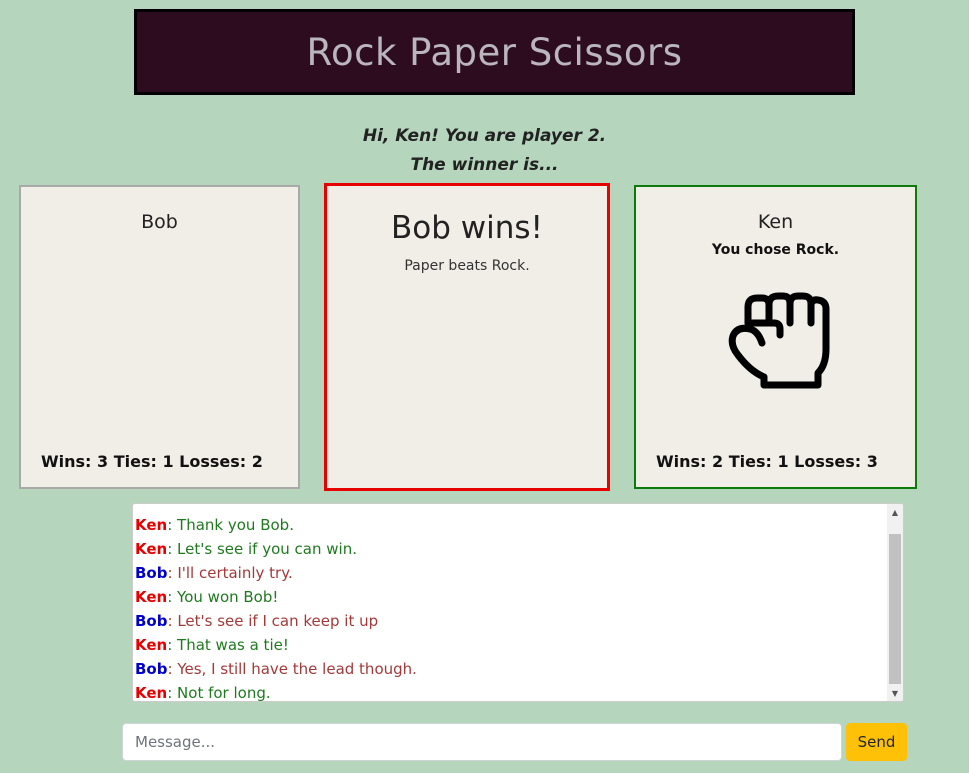 This screenshot has width=969, height=773. I want to click on chat-text: You won Bob!, so click(228, 597).